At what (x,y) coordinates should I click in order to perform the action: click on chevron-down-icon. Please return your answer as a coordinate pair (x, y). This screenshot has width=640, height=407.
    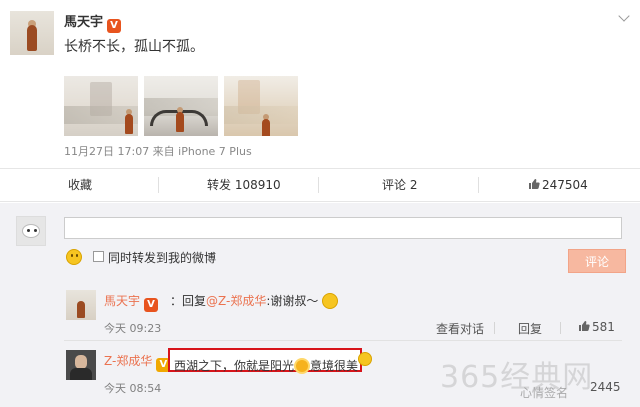
    Looking at the image, I should click on (624, 16).